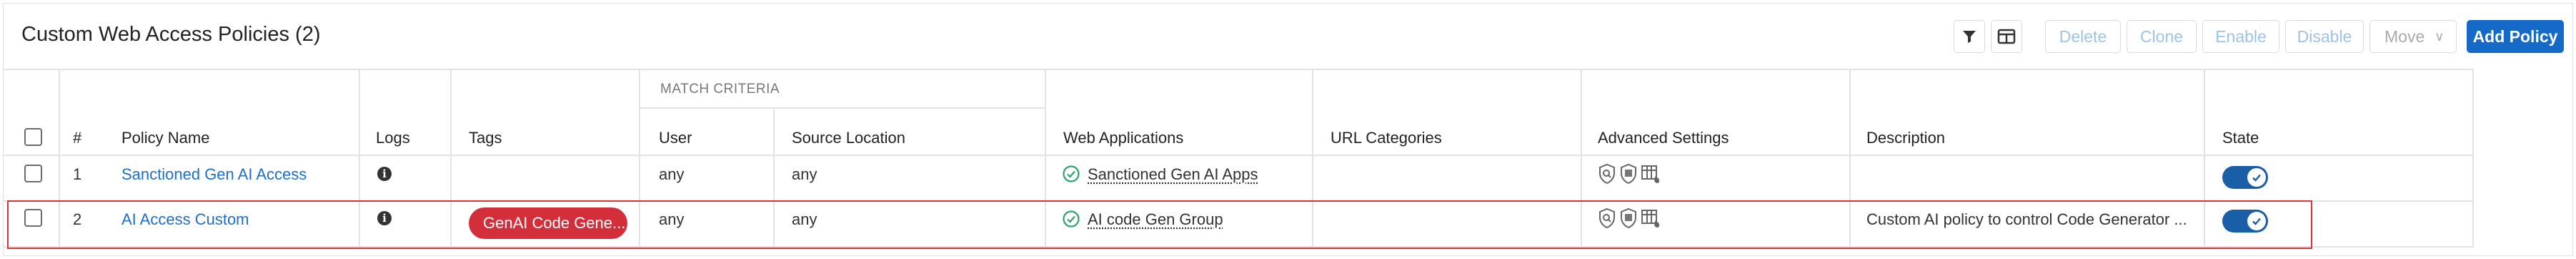  I want to click on group-header-divider, so click(842, 108).